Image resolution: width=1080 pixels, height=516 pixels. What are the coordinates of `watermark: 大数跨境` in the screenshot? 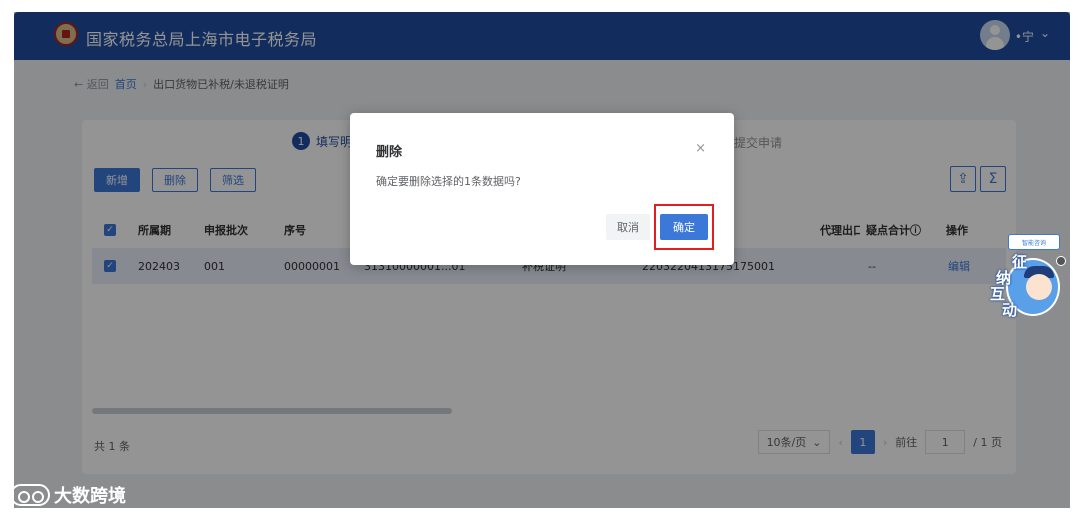 It's located at (68, 495).